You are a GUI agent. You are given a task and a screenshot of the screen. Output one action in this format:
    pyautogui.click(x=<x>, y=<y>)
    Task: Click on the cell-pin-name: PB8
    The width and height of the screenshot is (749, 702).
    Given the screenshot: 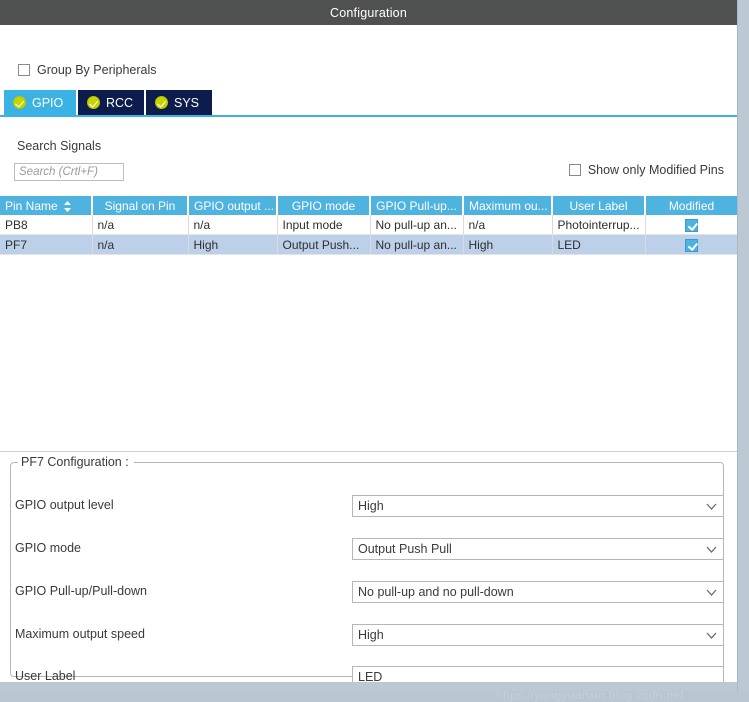 What is the action you would take?
    pyautogui.click(x=46, y=225)
    